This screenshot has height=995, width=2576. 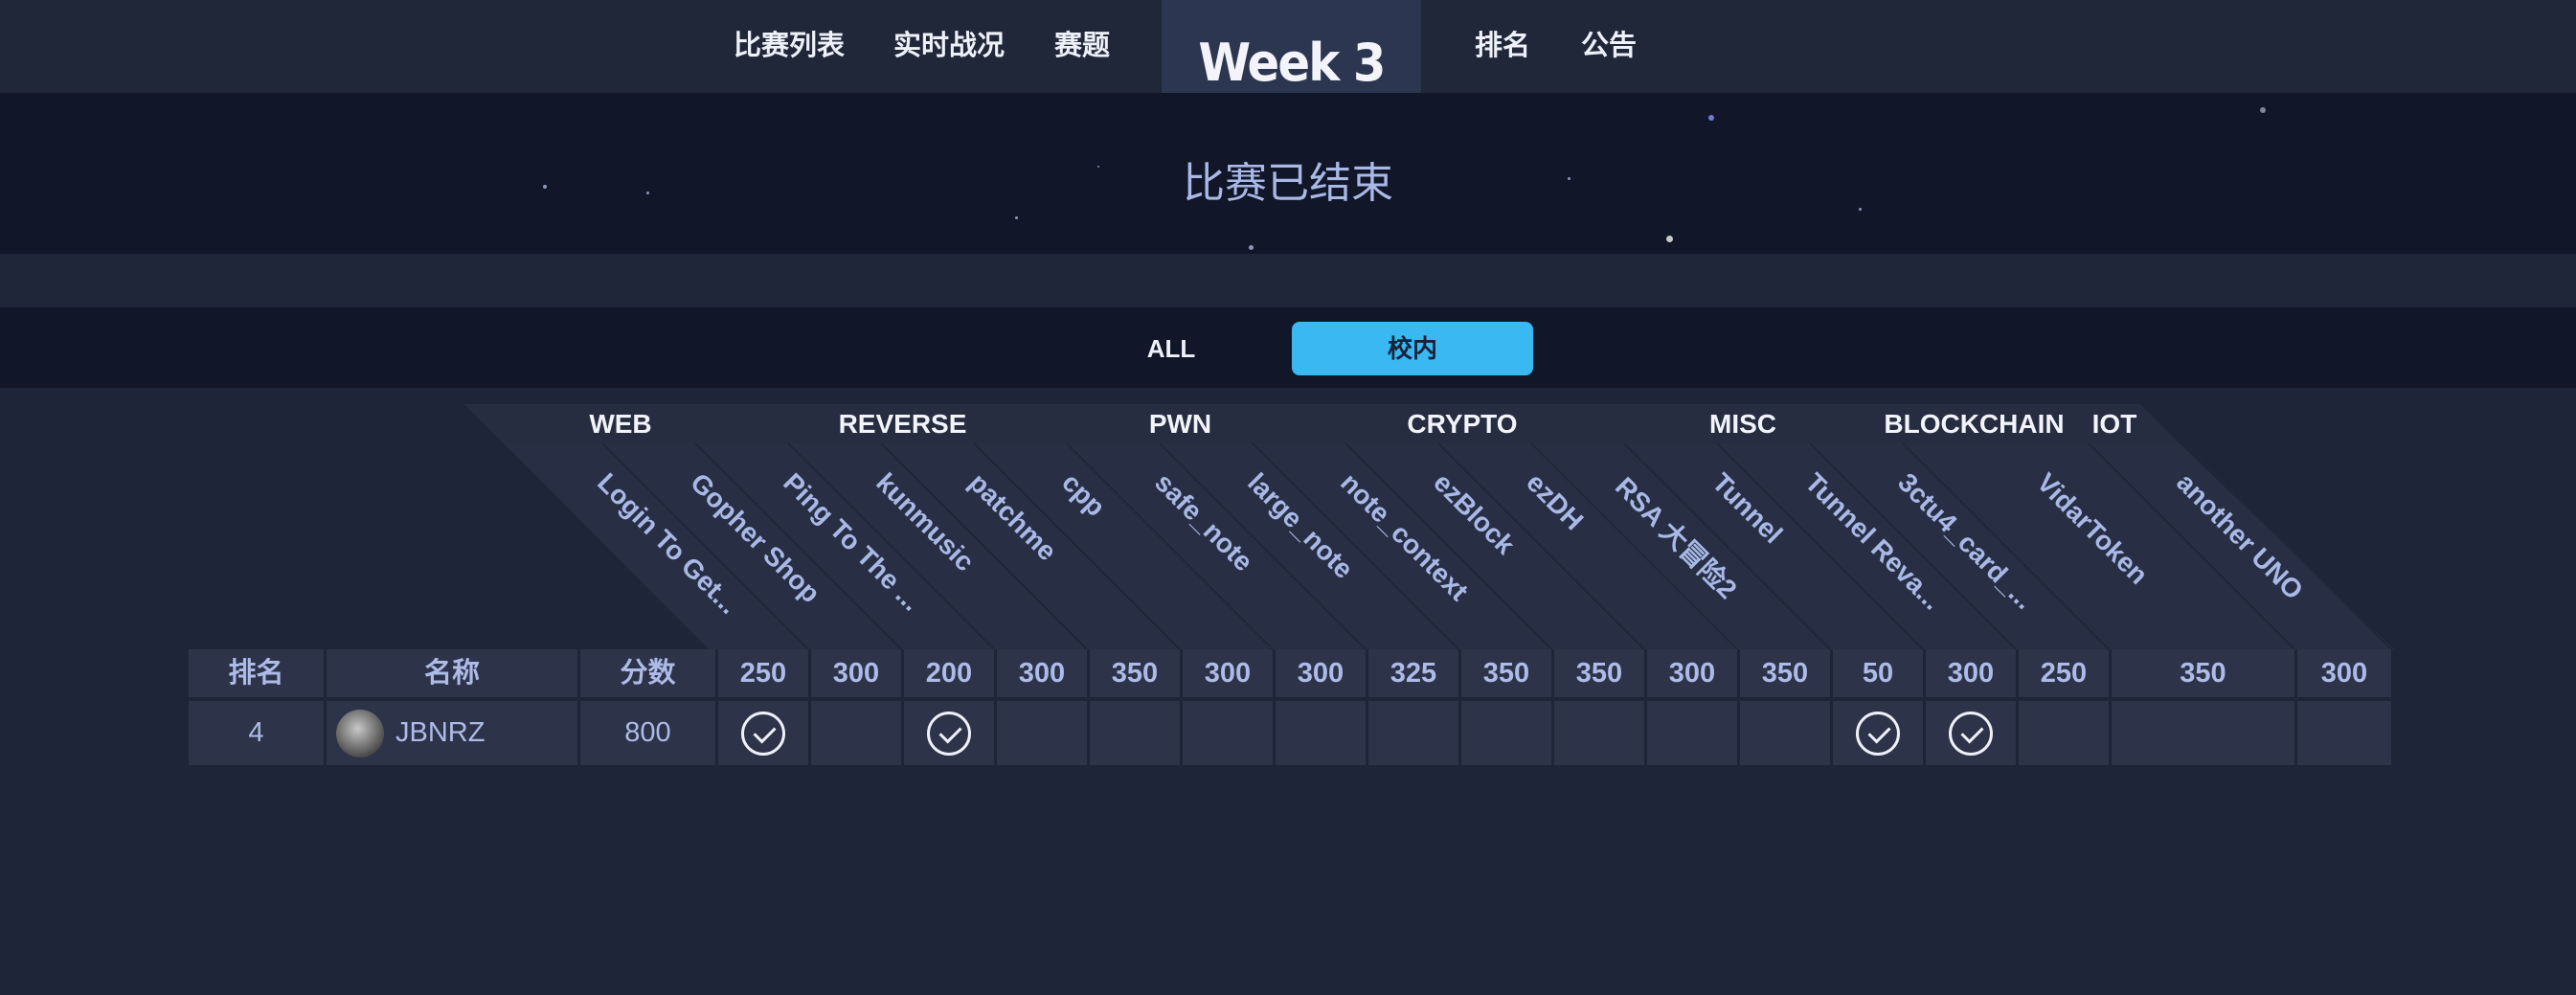 What do you see at coordinates (360, 734) in the screenshot?
I see `avatar` at bounding box center [360, 734].